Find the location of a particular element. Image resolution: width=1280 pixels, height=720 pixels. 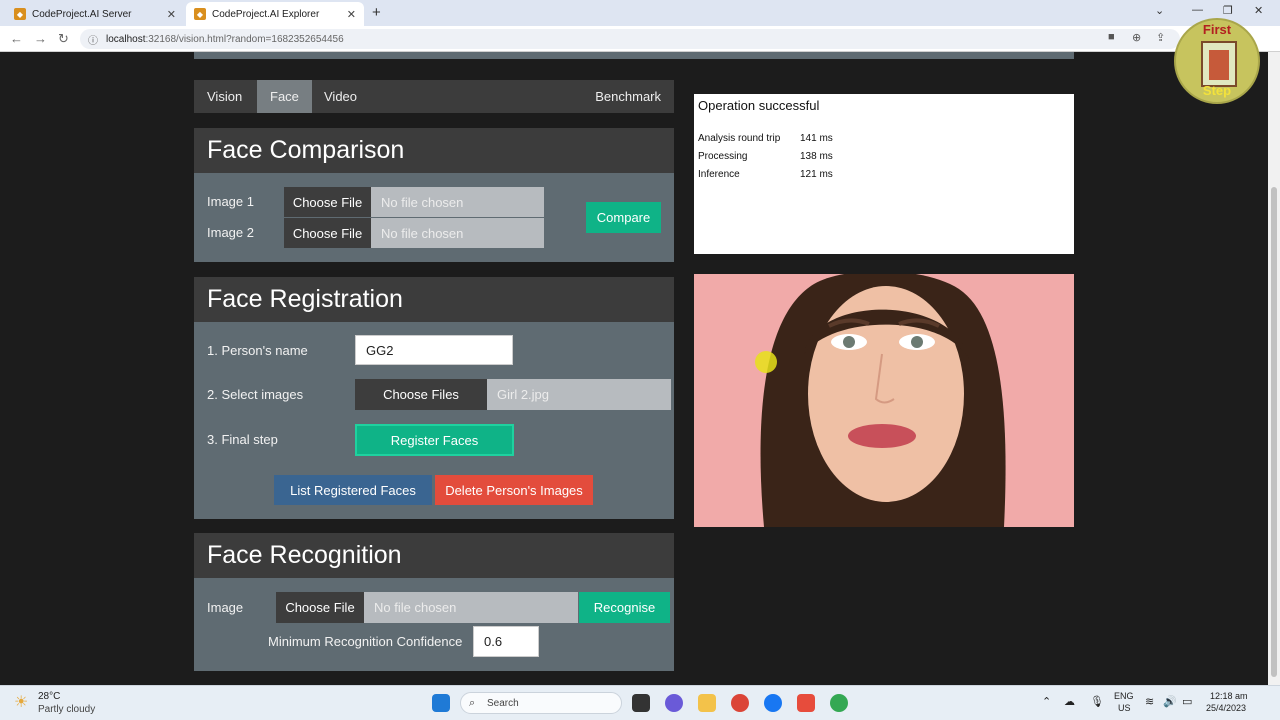

volume-icon: 🔊 is located at coordinates (1170, 701).